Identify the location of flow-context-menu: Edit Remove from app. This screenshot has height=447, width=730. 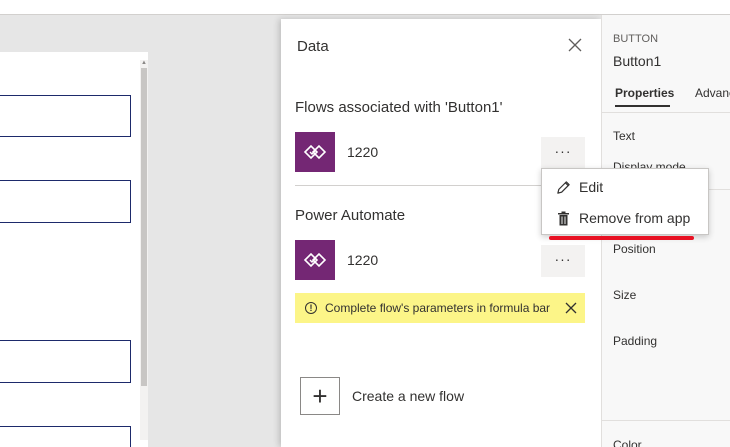
(625, 201).